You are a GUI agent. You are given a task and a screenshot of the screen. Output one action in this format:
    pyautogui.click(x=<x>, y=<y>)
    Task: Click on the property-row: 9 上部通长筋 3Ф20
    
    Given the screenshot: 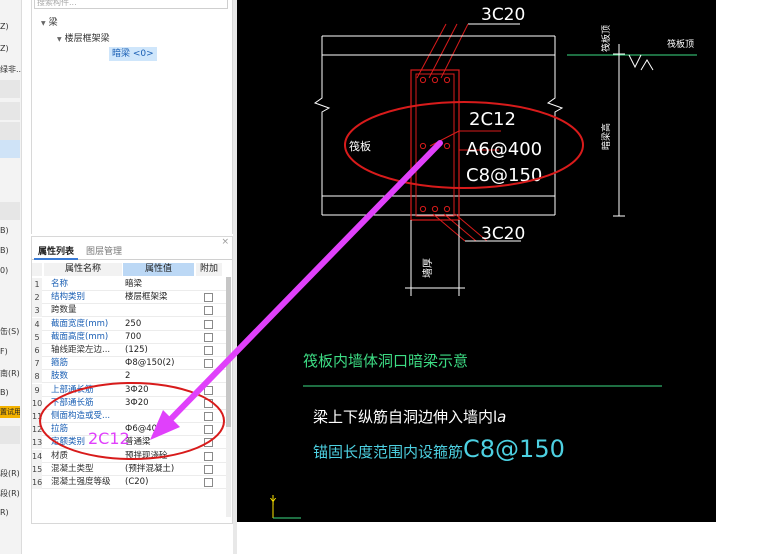 What is the action you would take?
    pyautogui.click(x=130, y=390)
    